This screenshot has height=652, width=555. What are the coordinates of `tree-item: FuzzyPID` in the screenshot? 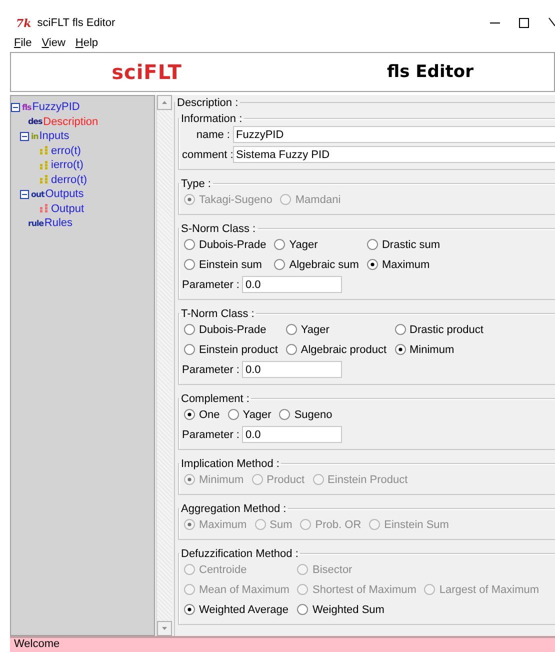 It's located at (56, 107).